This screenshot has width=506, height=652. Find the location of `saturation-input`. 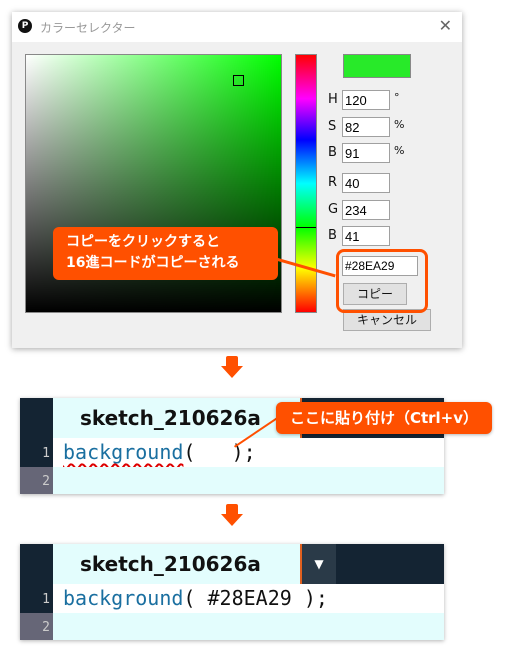

saturation-input is located at coordinates (366, 127).